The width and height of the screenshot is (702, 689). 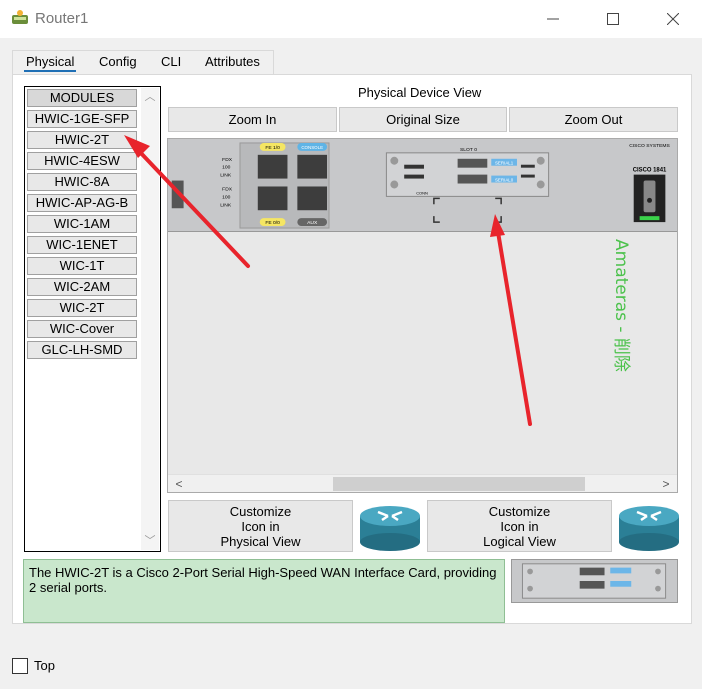 What do you see at coordinates (226, 205) in the screenshot?
I see `link-label-2: LINK` at bounding box center [226, 205].